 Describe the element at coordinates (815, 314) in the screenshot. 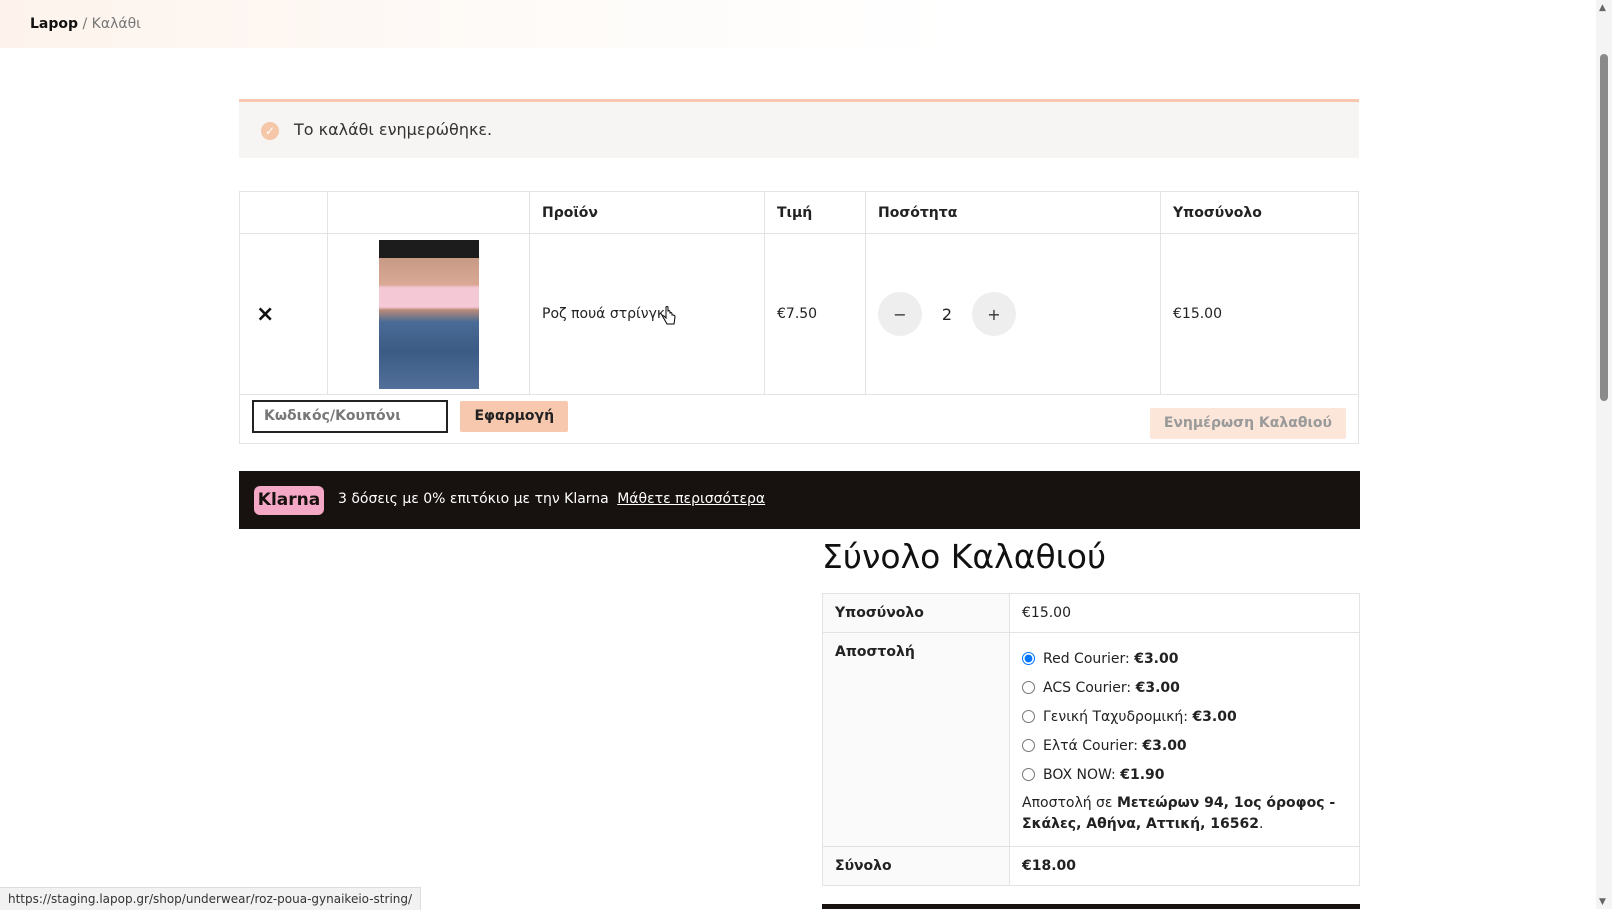

I see `price-cell: €7.50` at that location.